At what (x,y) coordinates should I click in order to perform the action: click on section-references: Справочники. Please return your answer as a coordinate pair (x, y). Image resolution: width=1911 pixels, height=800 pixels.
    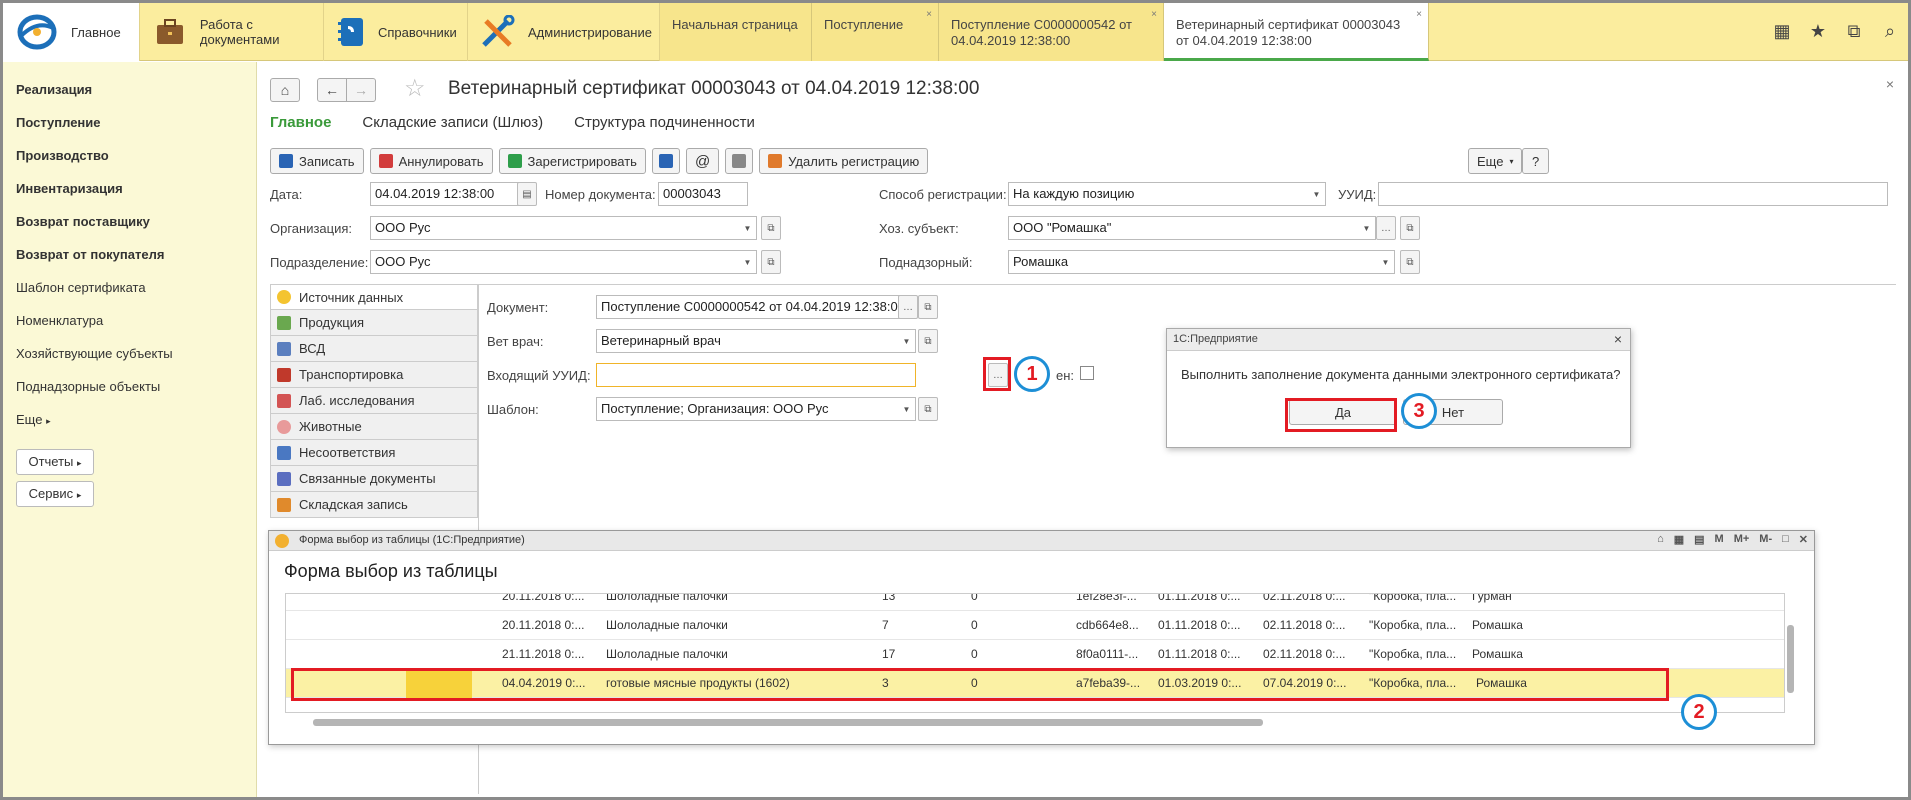
    Looking at the image, I should click on (396, 32).